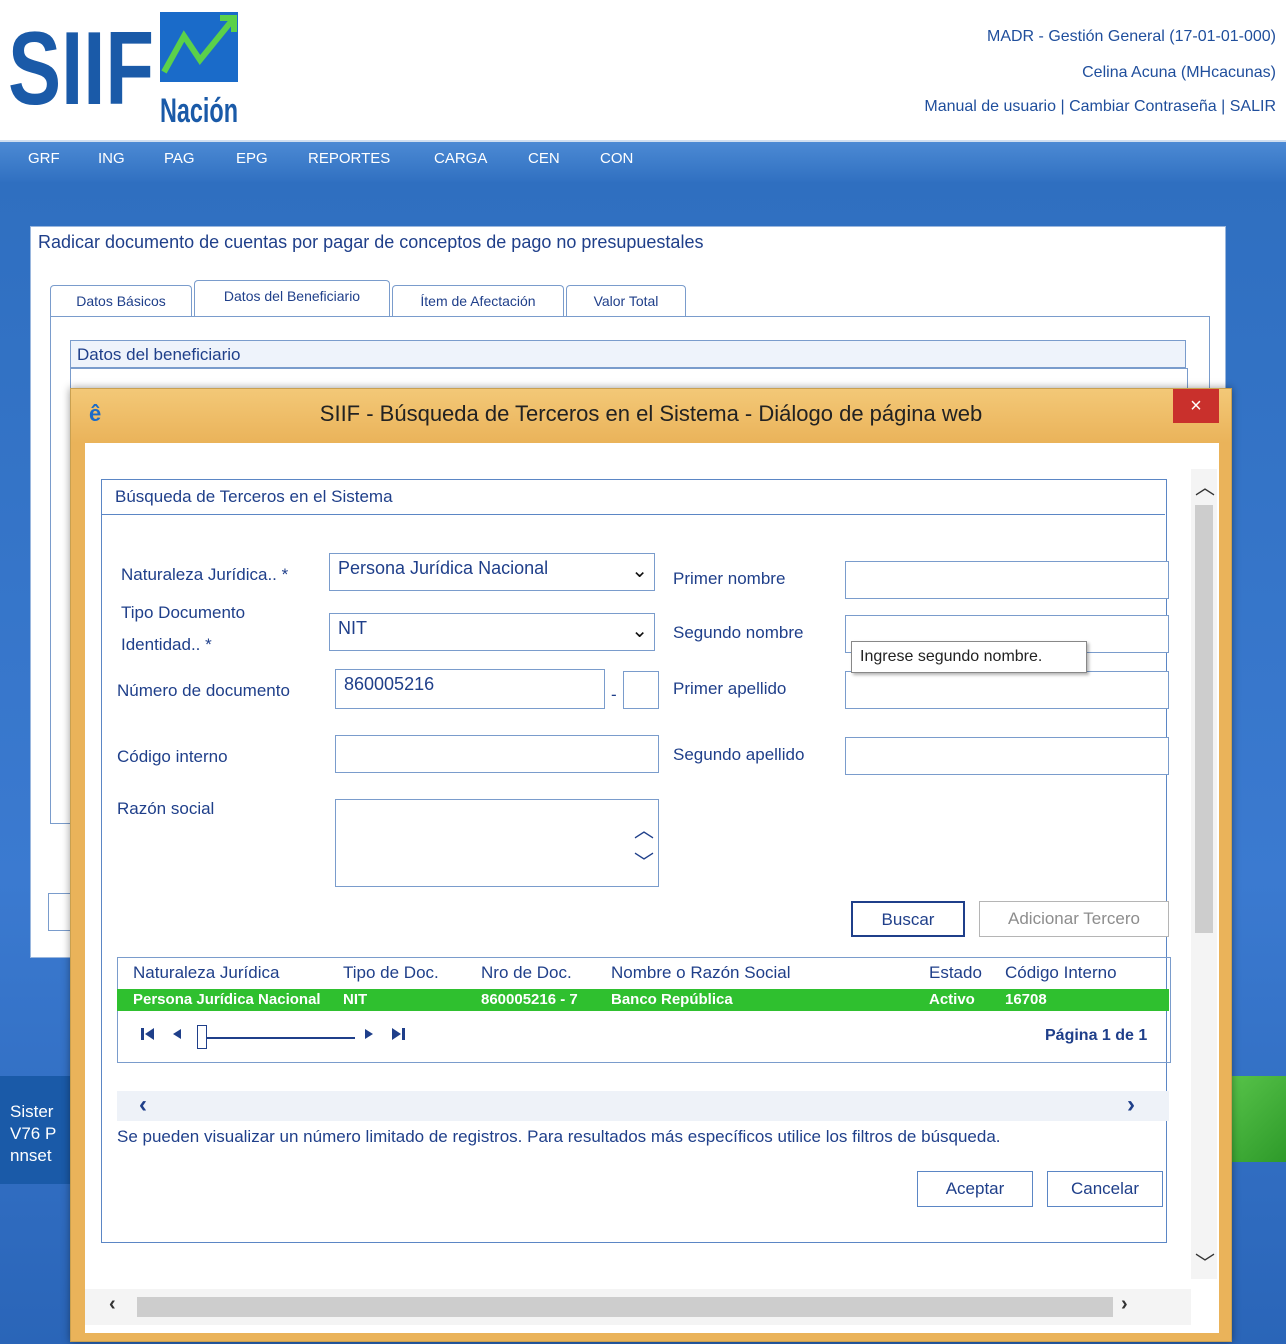  What do you see at coordinates (148, 1036) in the screenshot?
I see `first-page-icon` at bounding box center [148, 1036].